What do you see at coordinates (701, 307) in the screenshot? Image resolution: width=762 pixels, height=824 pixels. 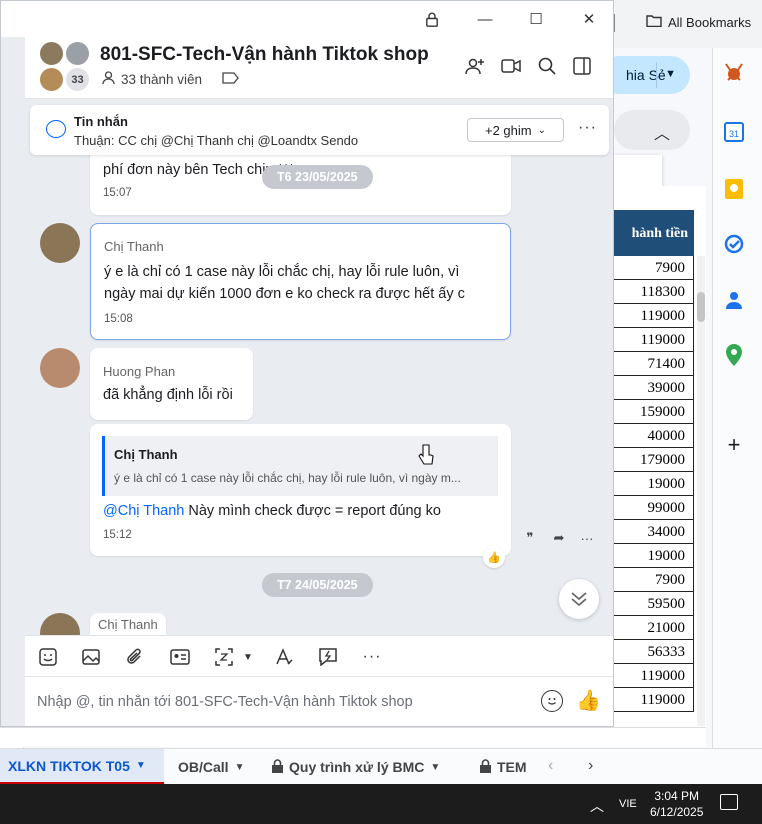 I see `sheet-scroll-thumb` at bounding box center [701, 307].